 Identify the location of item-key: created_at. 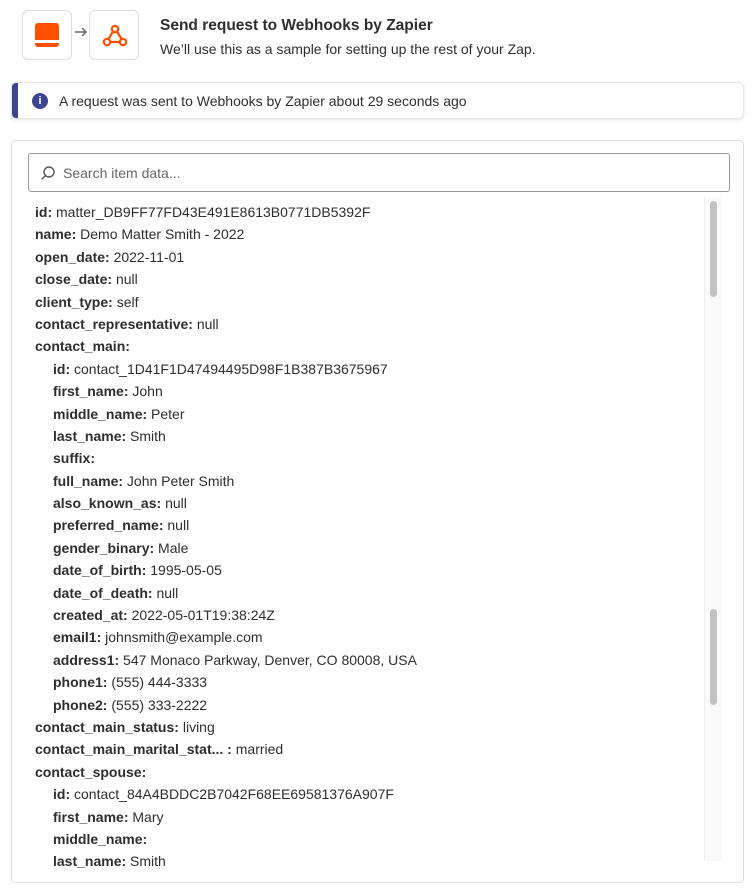
(88, 615).